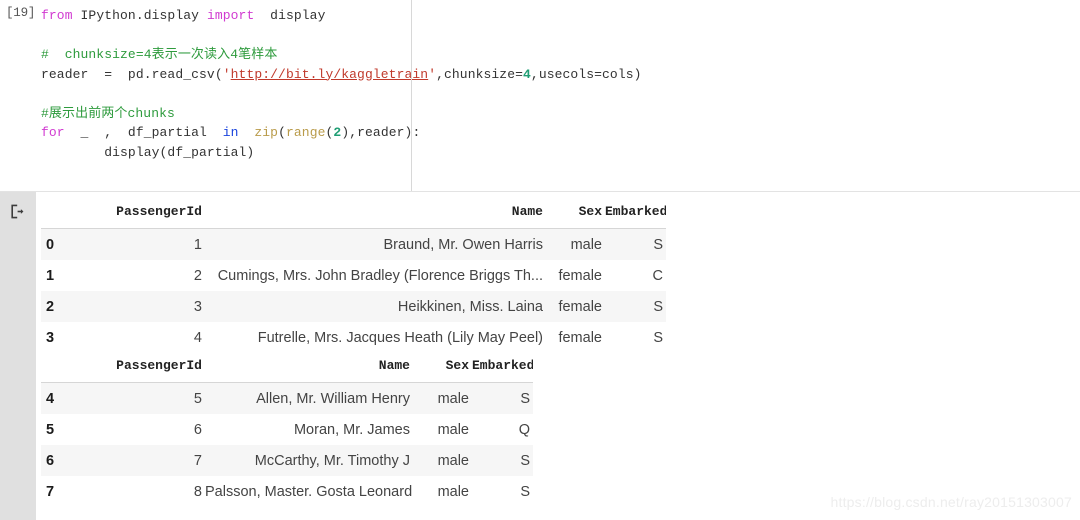  I want to click on table-row: 5 6 Moran, Mr. James male Q, so click(287, 429).